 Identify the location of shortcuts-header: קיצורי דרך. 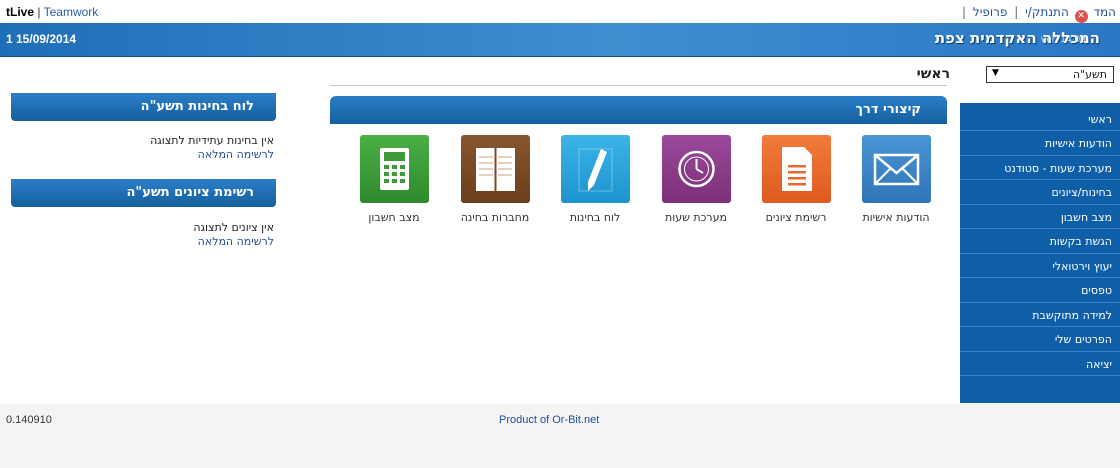
(638, 110).